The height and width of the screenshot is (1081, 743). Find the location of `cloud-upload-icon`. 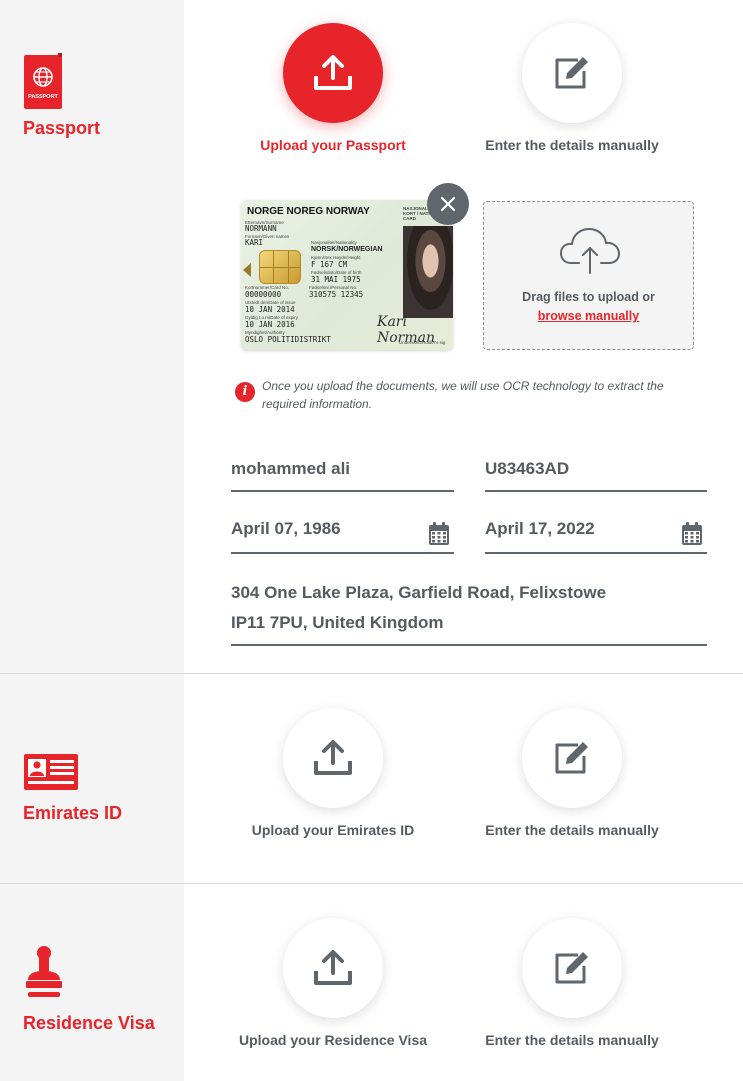

cloud-upload-icon is located at coordinates (590, 251).